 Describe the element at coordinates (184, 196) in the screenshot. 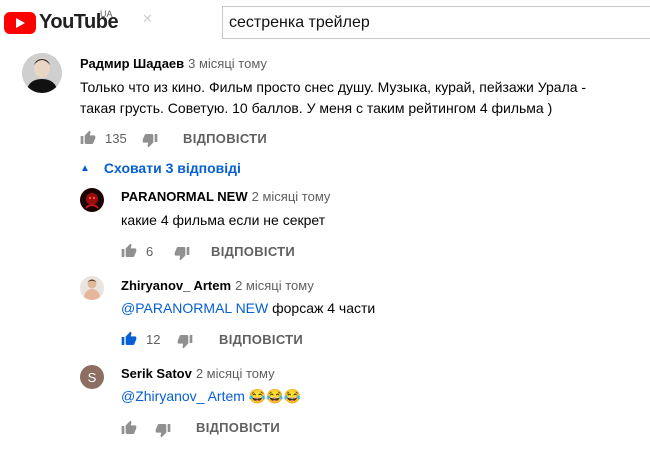

I see `author-name: PARANORMAL NEW` at that location.